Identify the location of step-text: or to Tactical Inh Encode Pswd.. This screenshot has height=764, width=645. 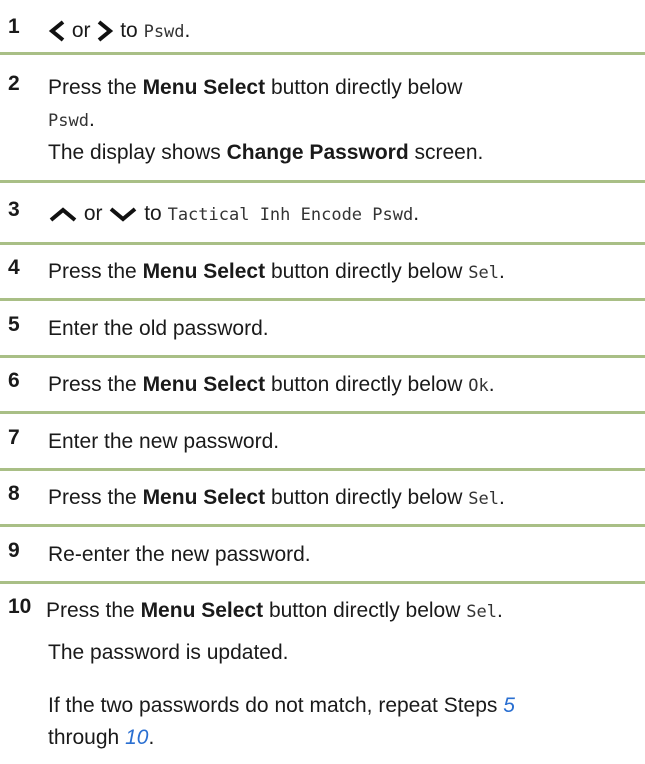
(233, 214).